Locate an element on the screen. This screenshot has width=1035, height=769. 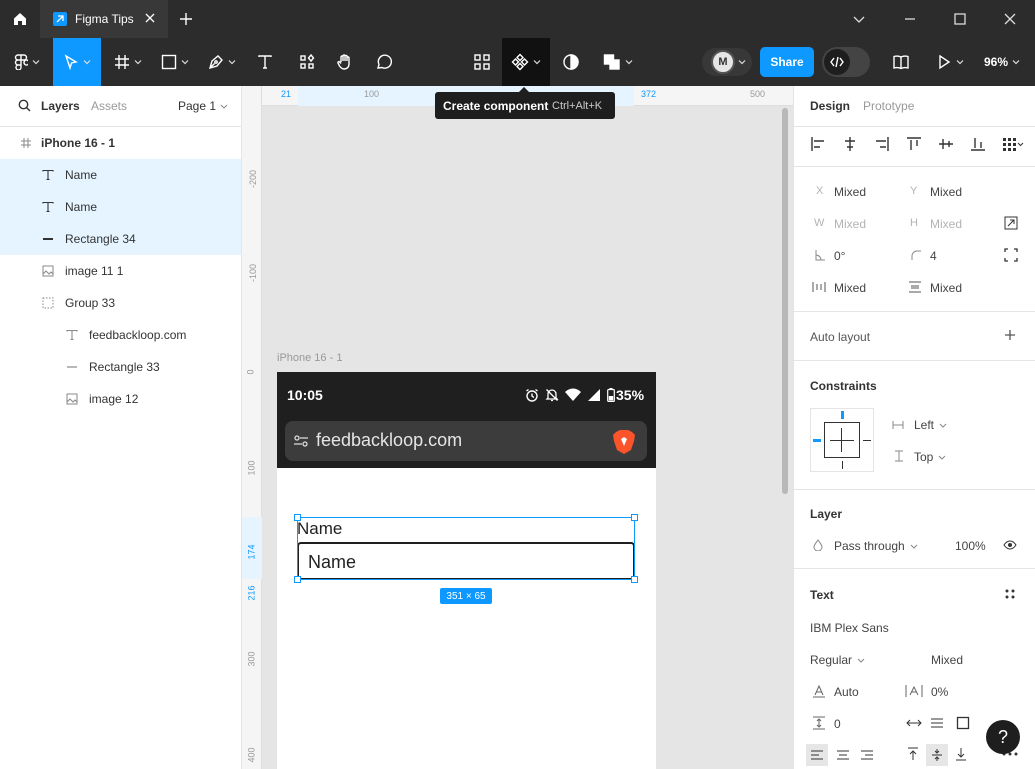
close-tab-icon is located at coordinates (150, 18).